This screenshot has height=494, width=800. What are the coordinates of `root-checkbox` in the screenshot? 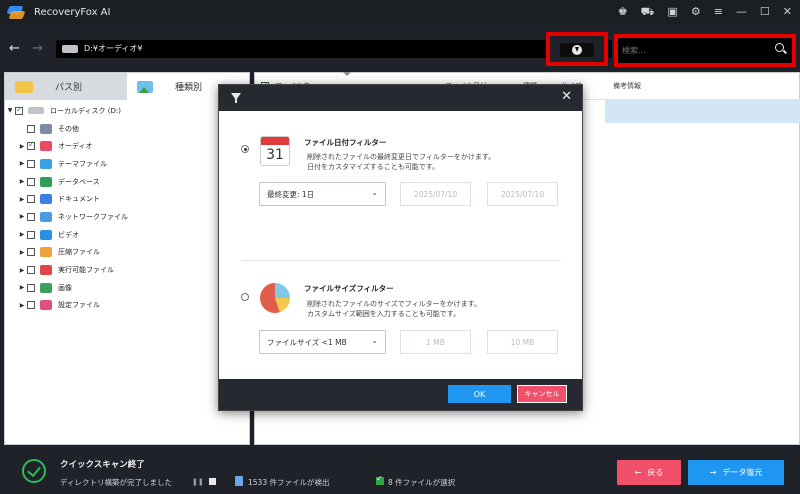 It's located at (19, 110).